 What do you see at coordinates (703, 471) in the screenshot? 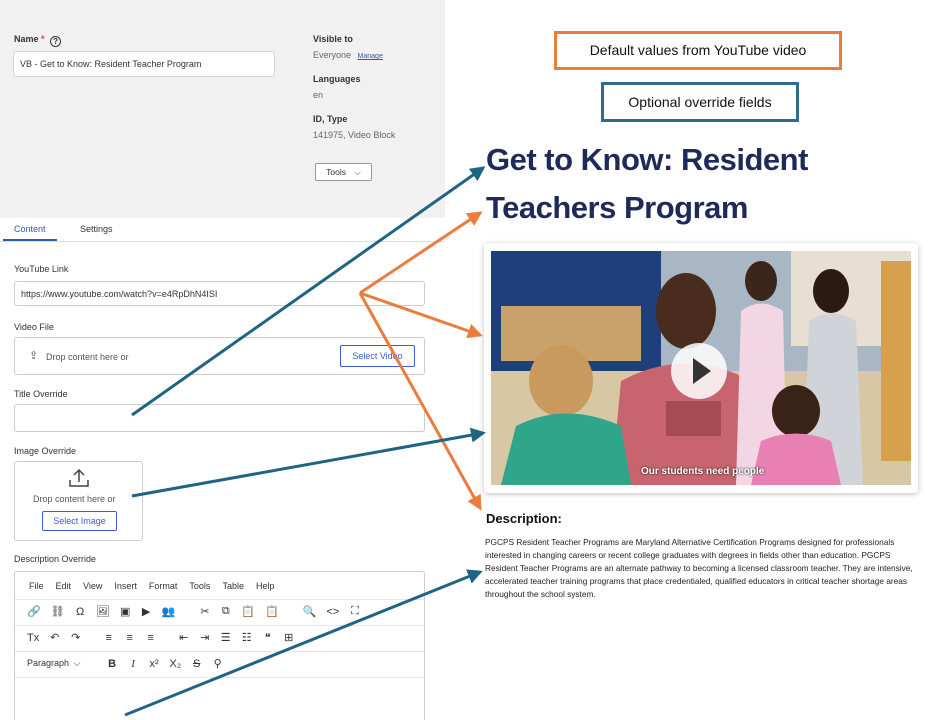
I see `video-caption: Our students need people` at bounding box center [703, 471].